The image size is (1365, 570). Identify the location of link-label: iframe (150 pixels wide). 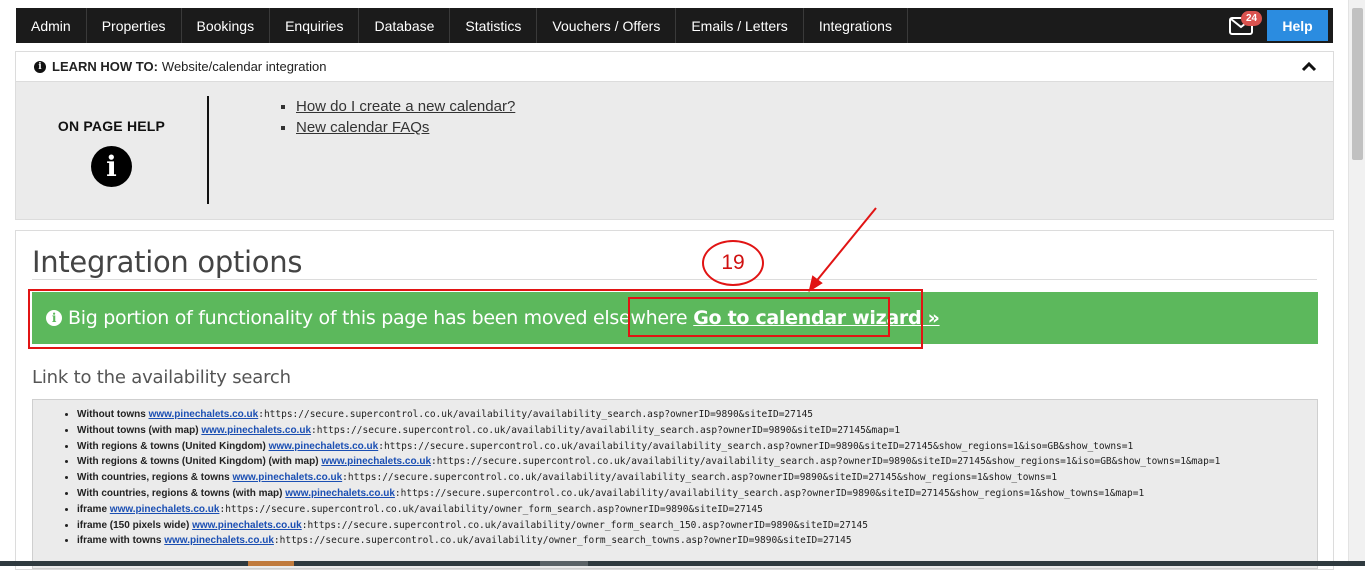
(133, 525).